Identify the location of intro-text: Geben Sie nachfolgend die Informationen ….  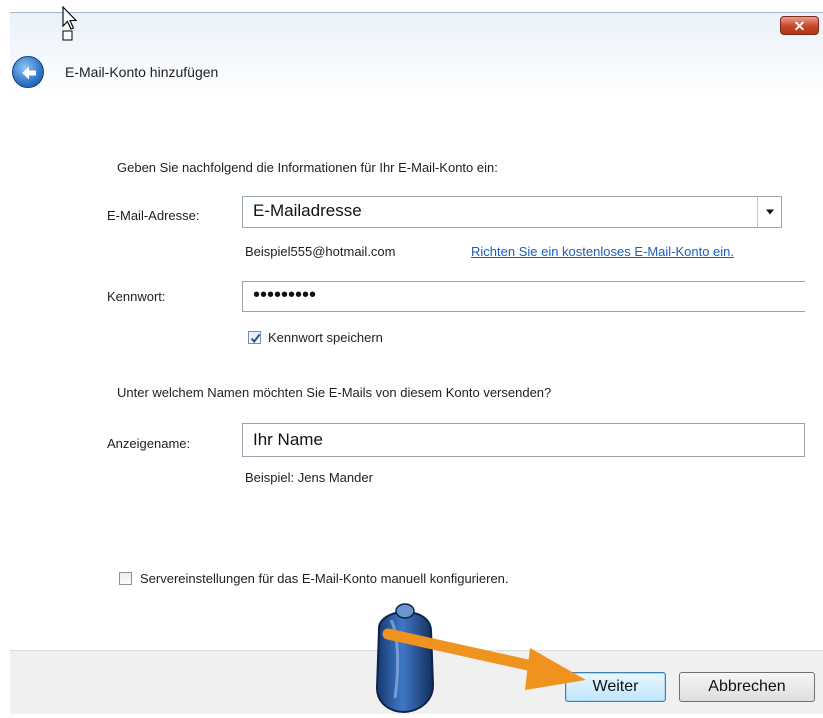
(307, 167).